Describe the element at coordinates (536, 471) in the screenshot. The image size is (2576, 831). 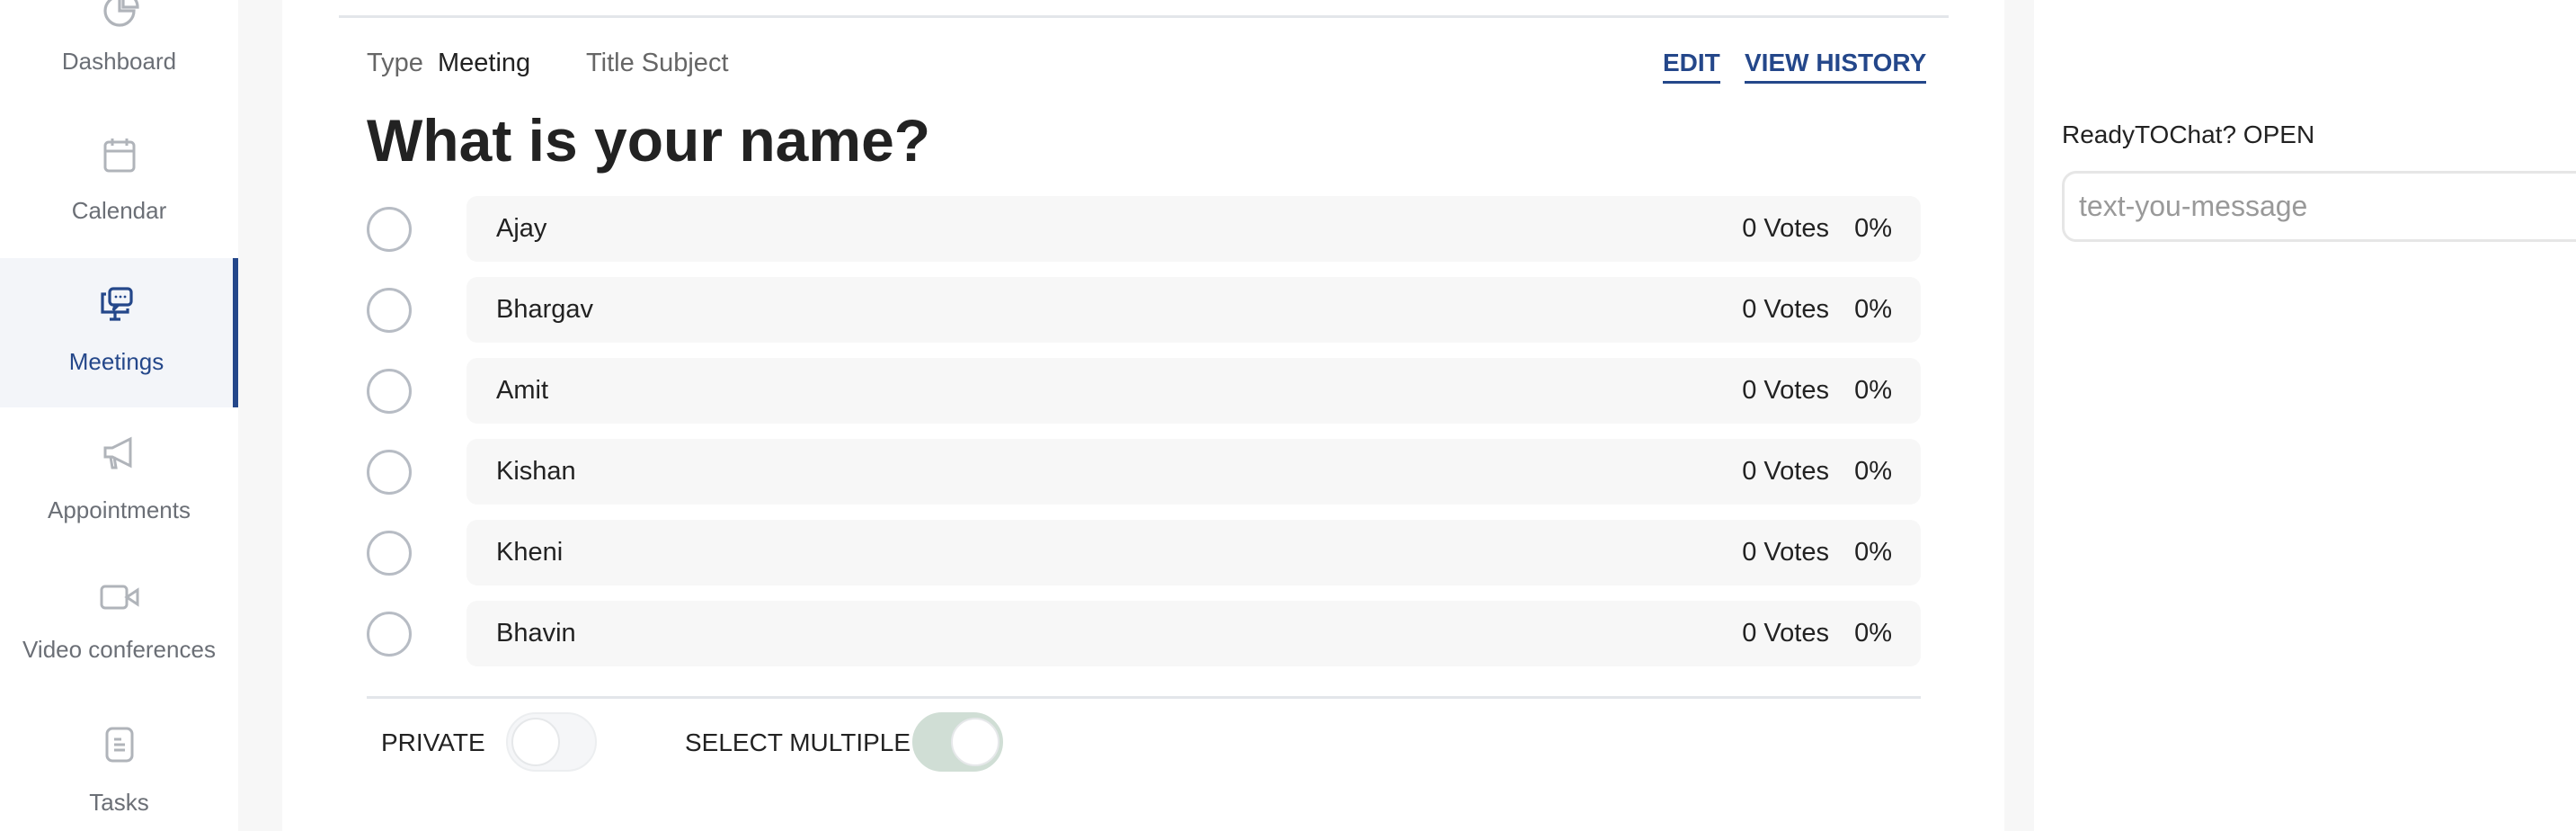
I see `option-name: Kishan` at that location.